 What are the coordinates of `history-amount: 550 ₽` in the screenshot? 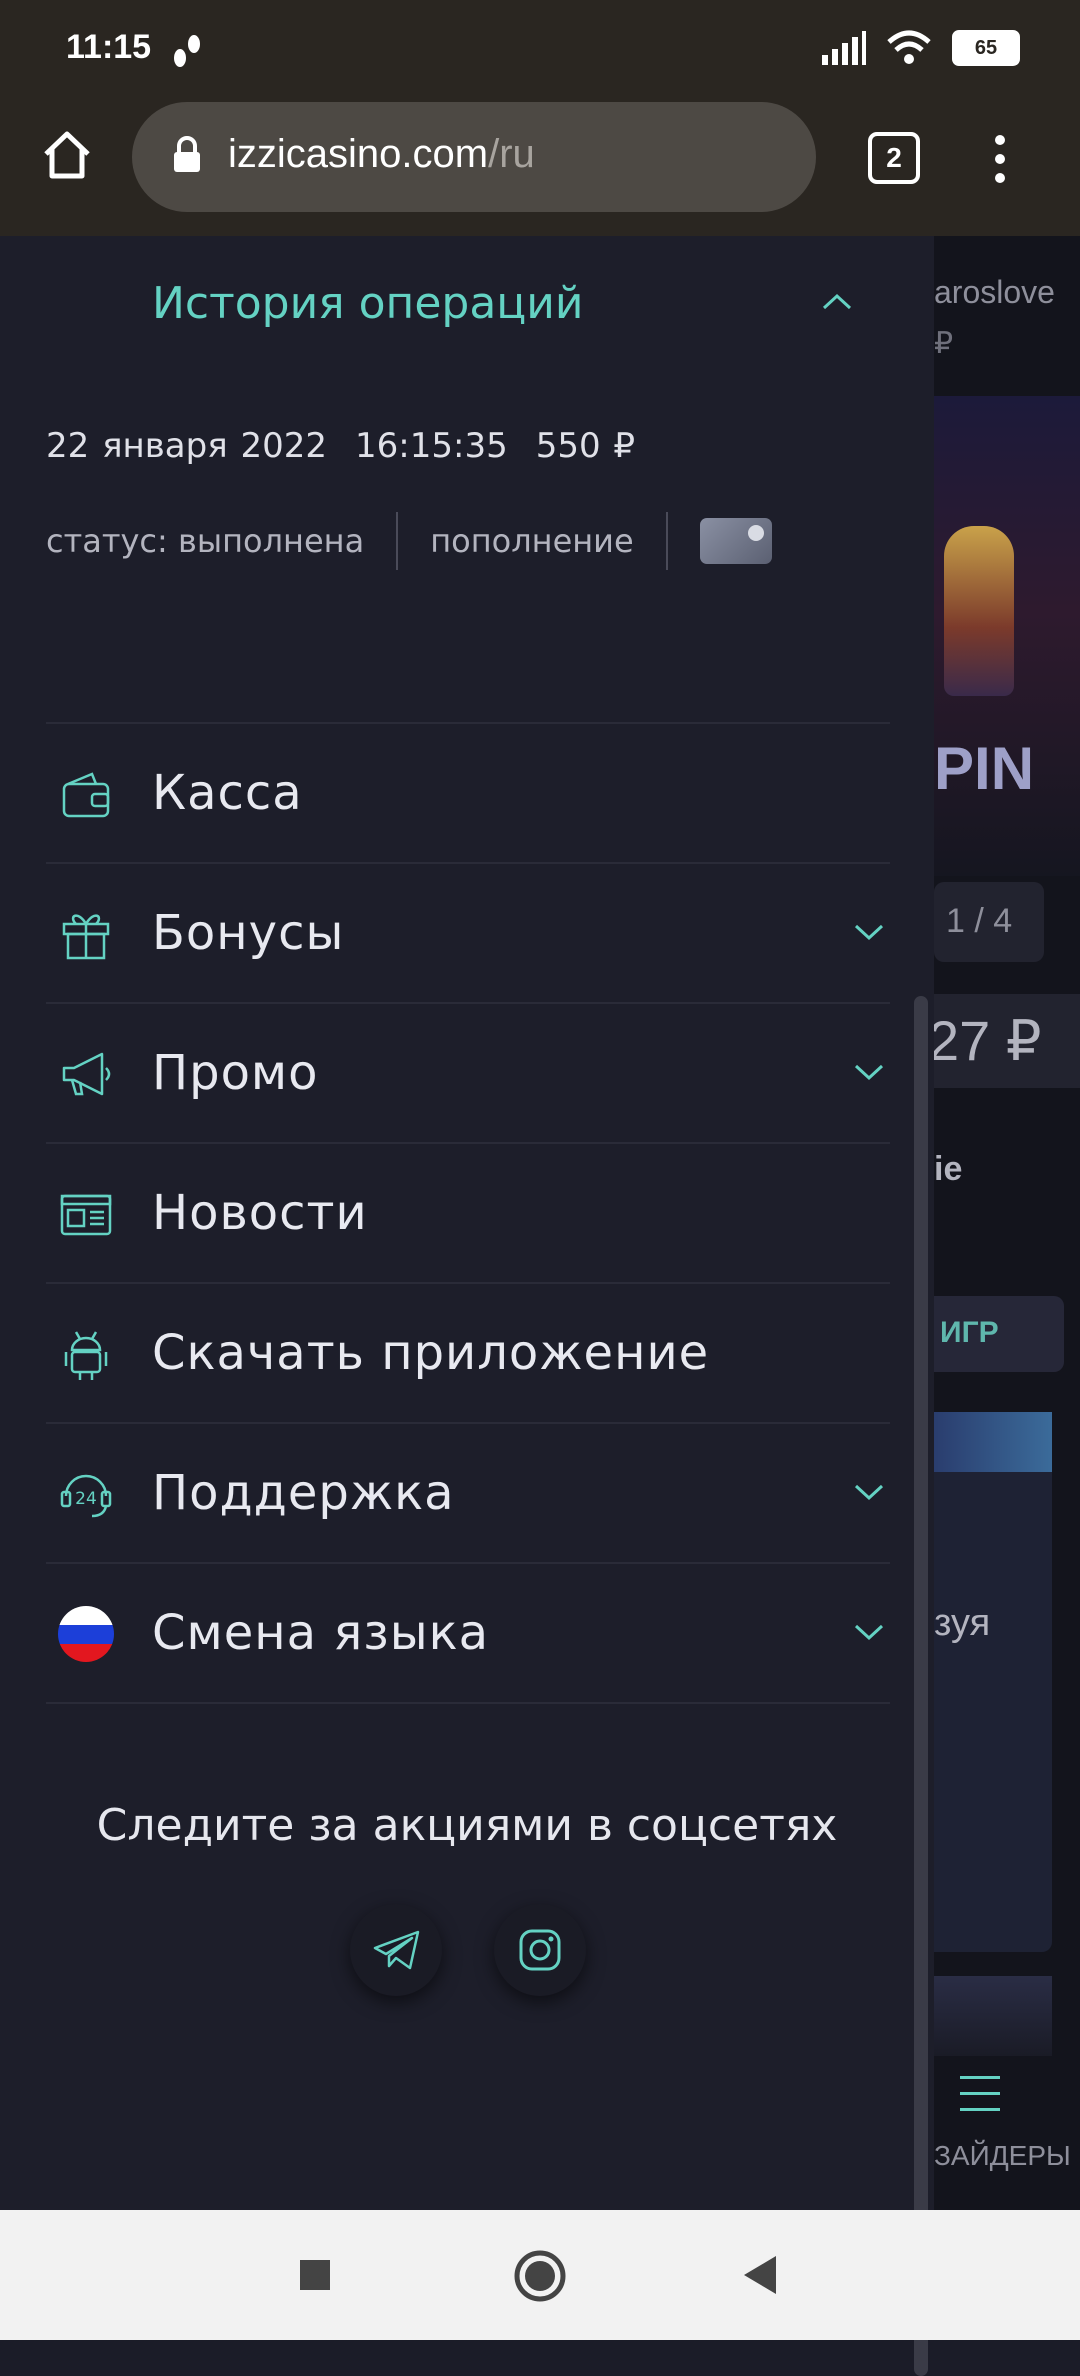 It's located at (585, 446).